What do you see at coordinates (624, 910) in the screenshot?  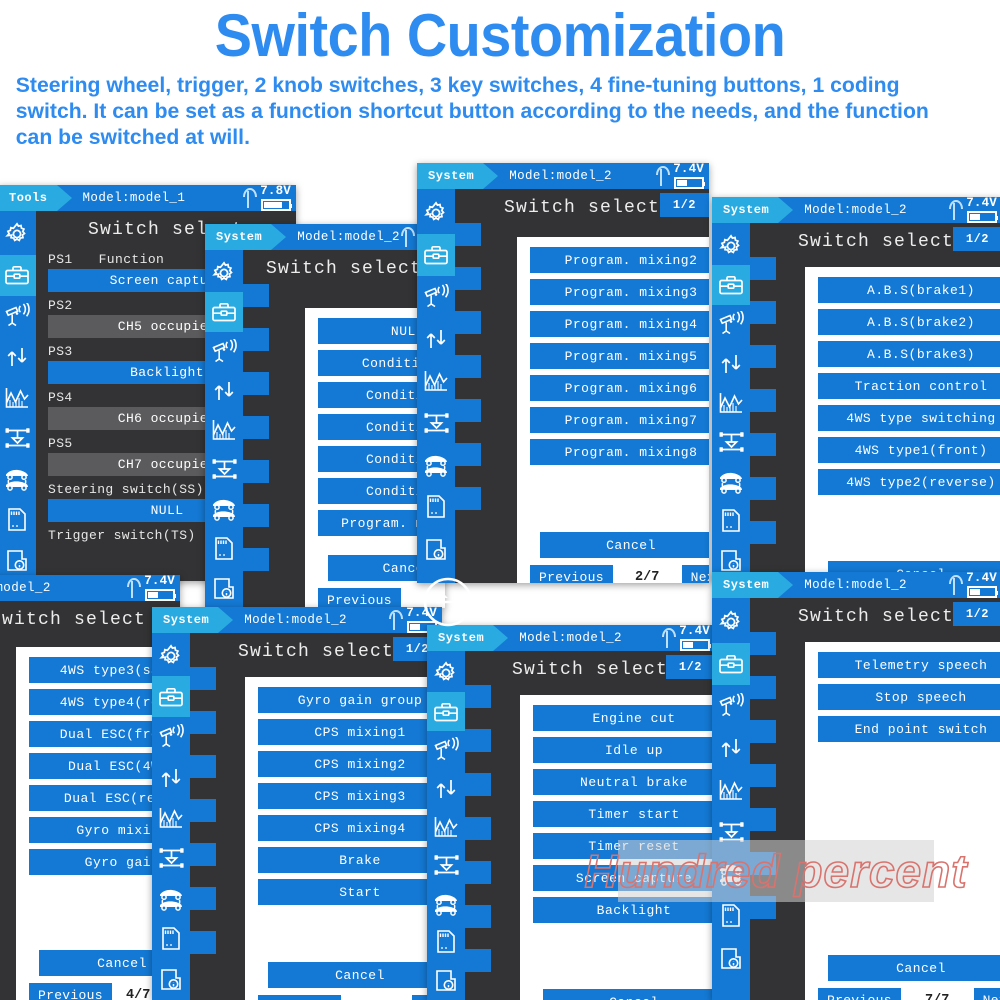 I see `switch-option: Backlight` at bounding box center [624, 910].